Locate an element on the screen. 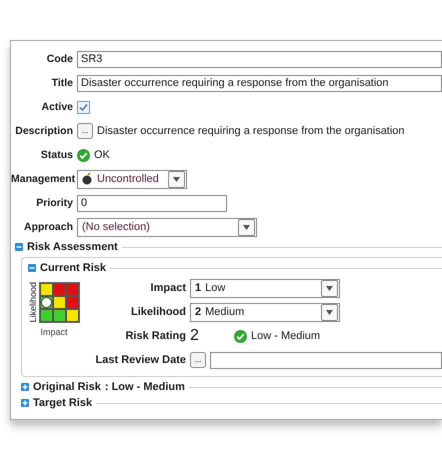  text-field: 0 is located at coordinates (152, 203).